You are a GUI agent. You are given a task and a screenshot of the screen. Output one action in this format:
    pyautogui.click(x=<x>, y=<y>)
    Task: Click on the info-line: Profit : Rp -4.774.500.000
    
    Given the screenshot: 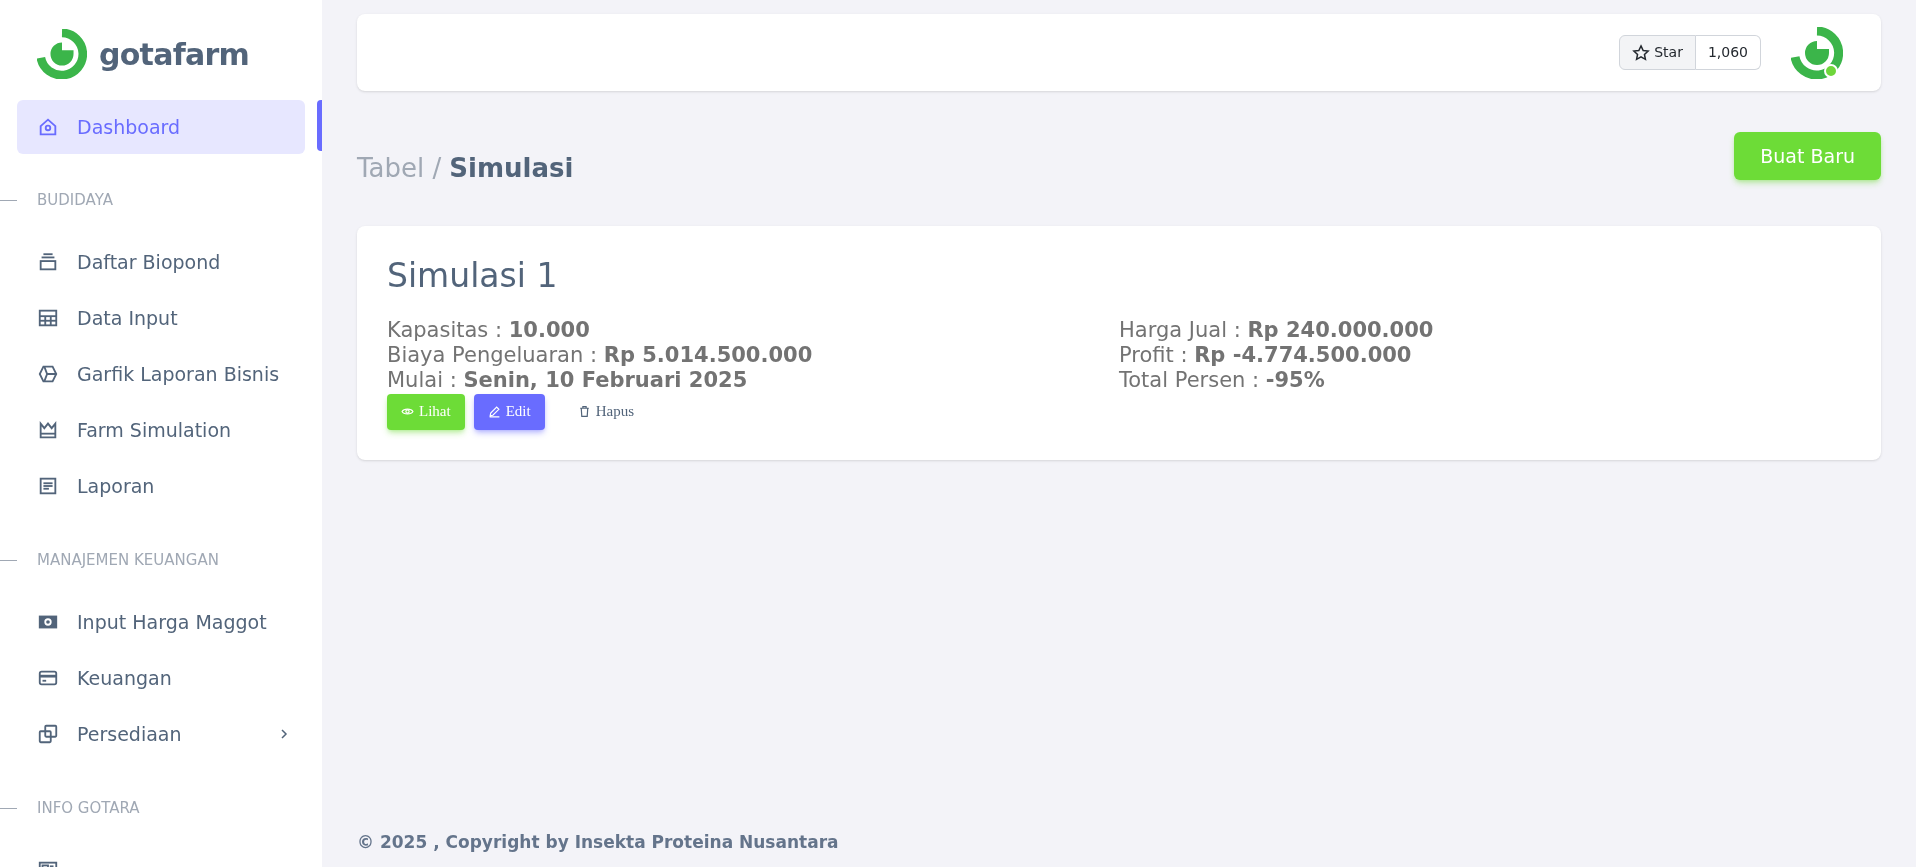 What is the action you would take?
    pyautogui.click(x=1266, y=355)
    